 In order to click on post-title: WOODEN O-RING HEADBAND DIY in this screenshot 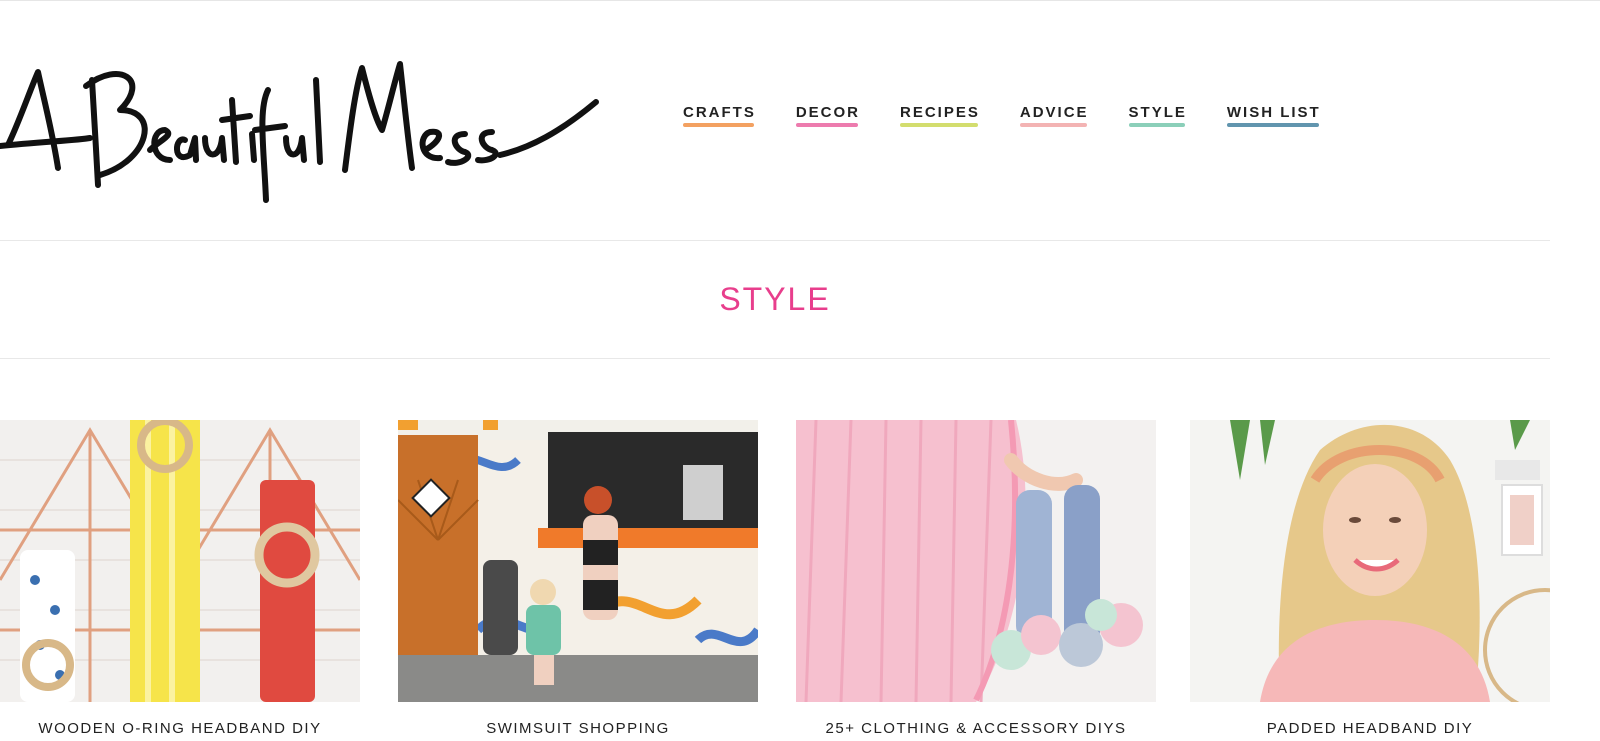, I will do `click(180, 728)`.